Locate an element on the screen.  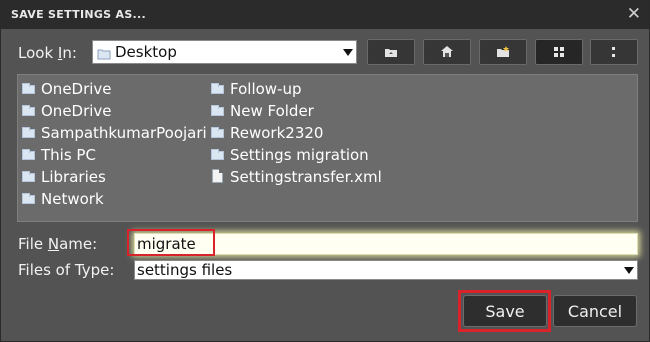
files-of-type-label: Files of Type: is located at coordinates (66, 270).